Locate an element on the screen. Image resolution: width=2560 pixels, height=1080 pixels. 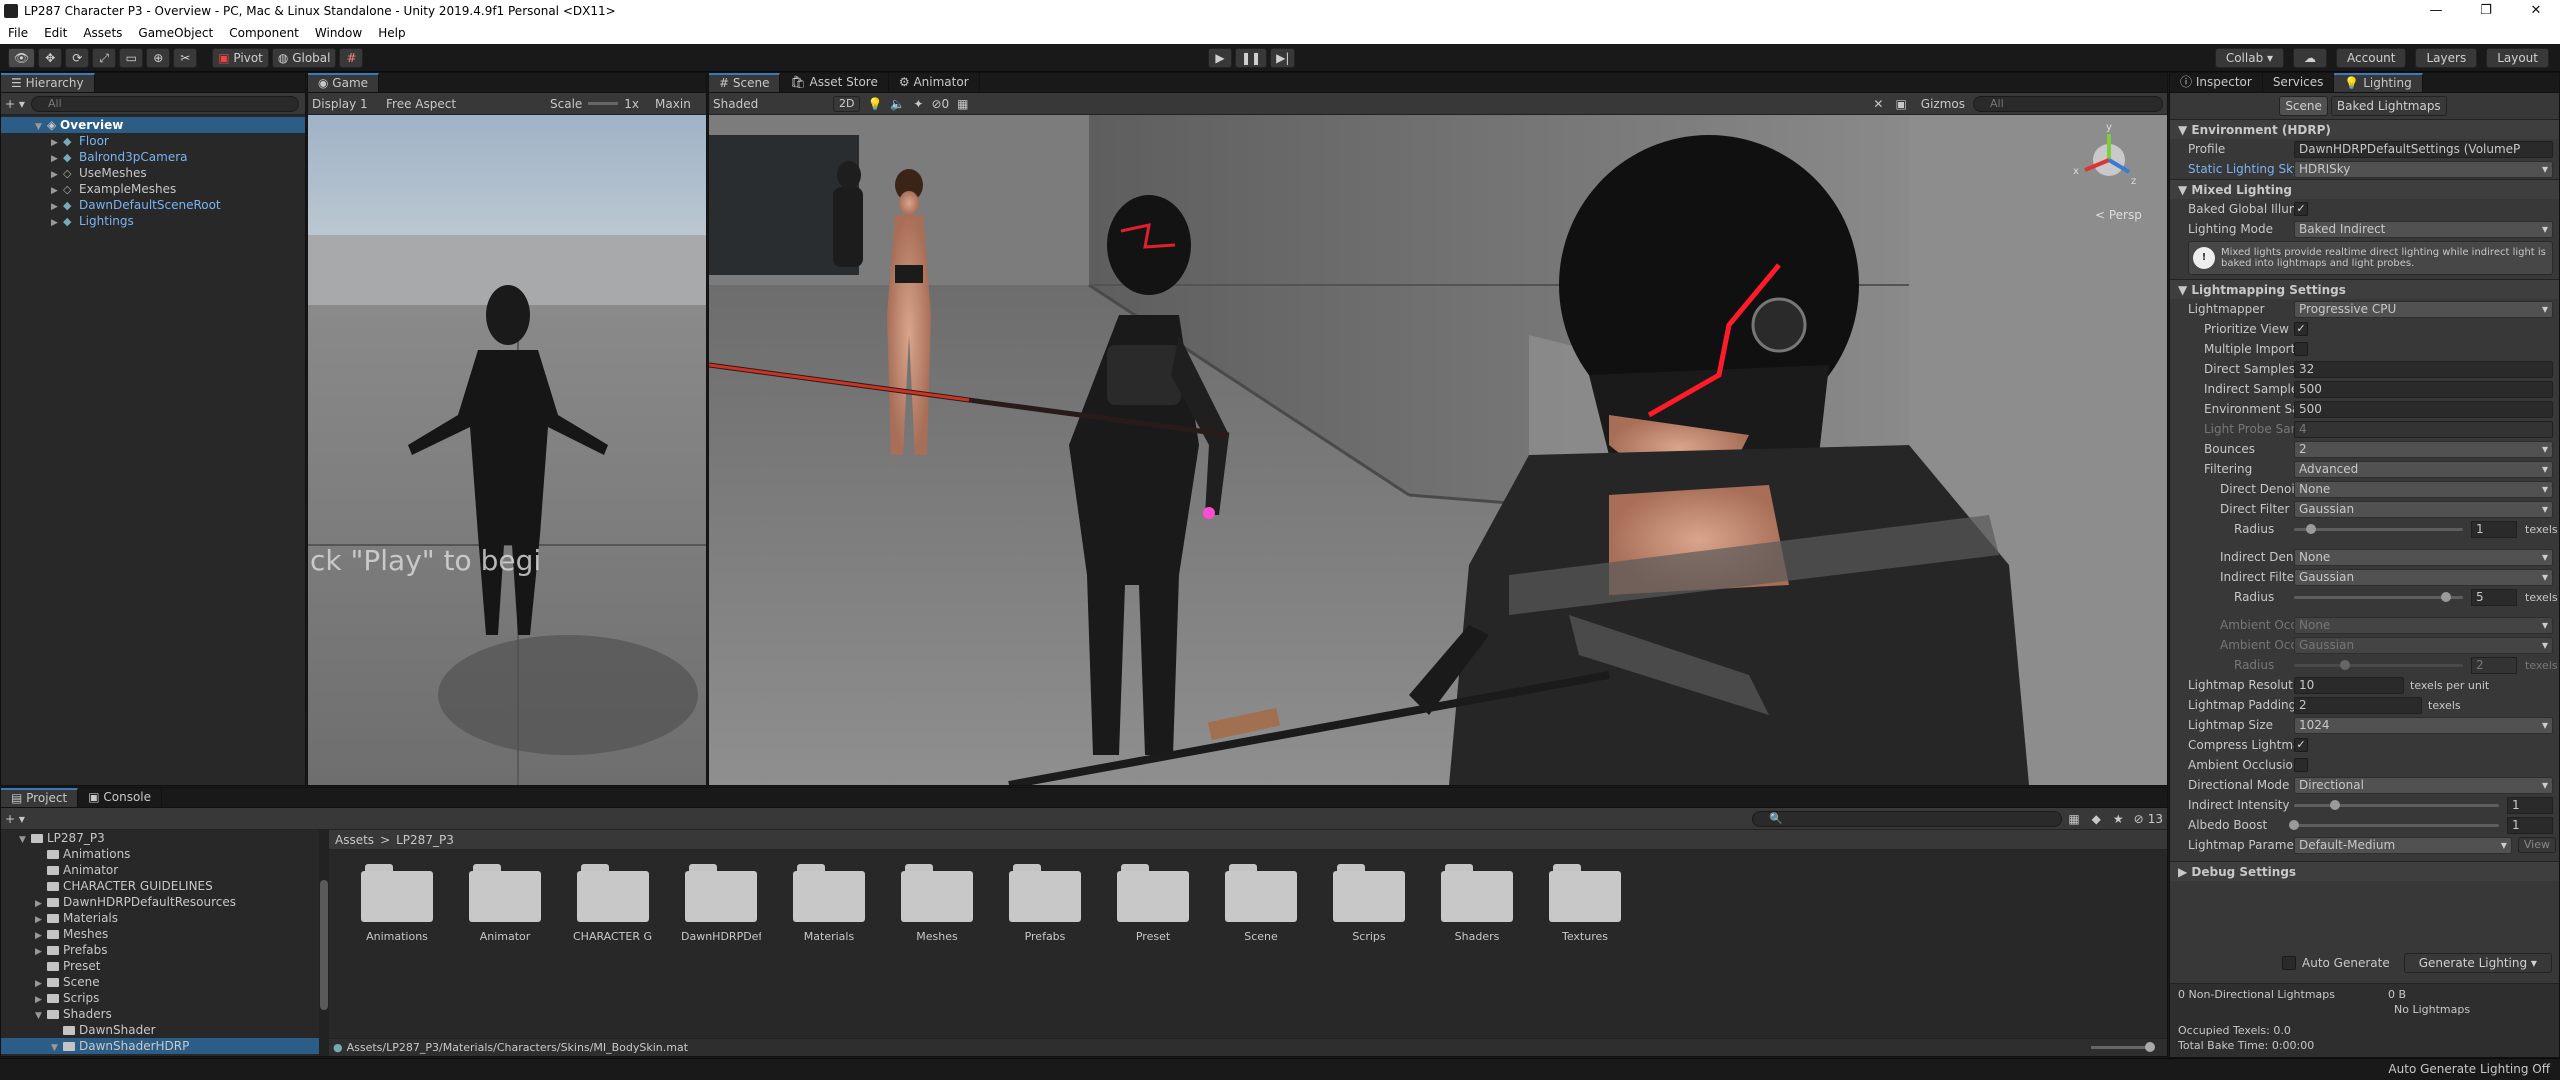
account-dropdown: Account is located at coordinates (2371, 58).